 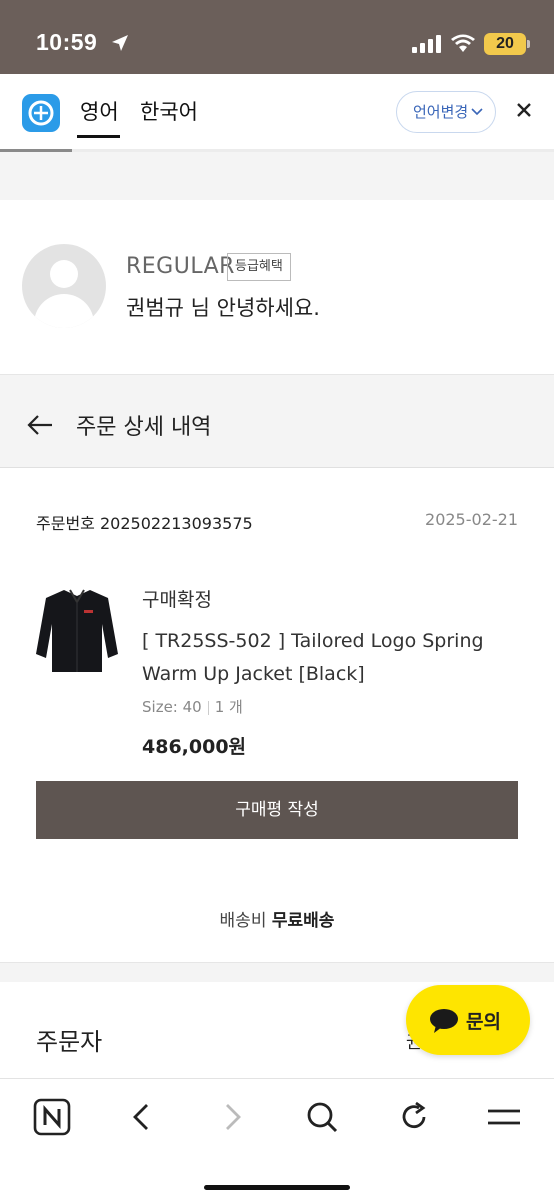 I want to click on refresh-icon, so click(x=414, y=1117).